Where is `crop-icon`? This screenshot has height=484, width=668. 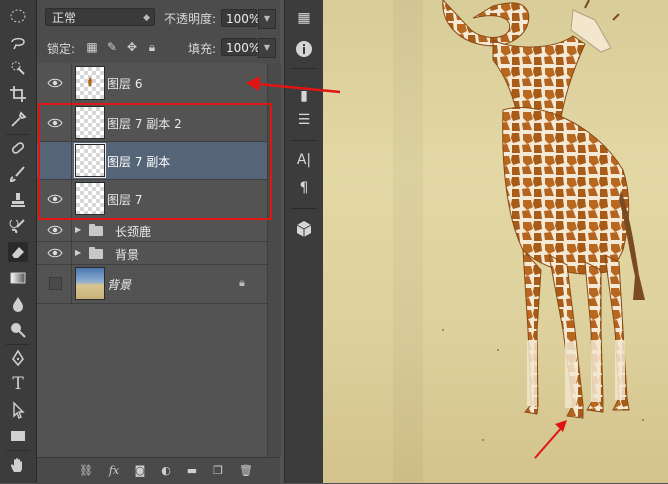 crop-icon is located at coordinates (18, 94).